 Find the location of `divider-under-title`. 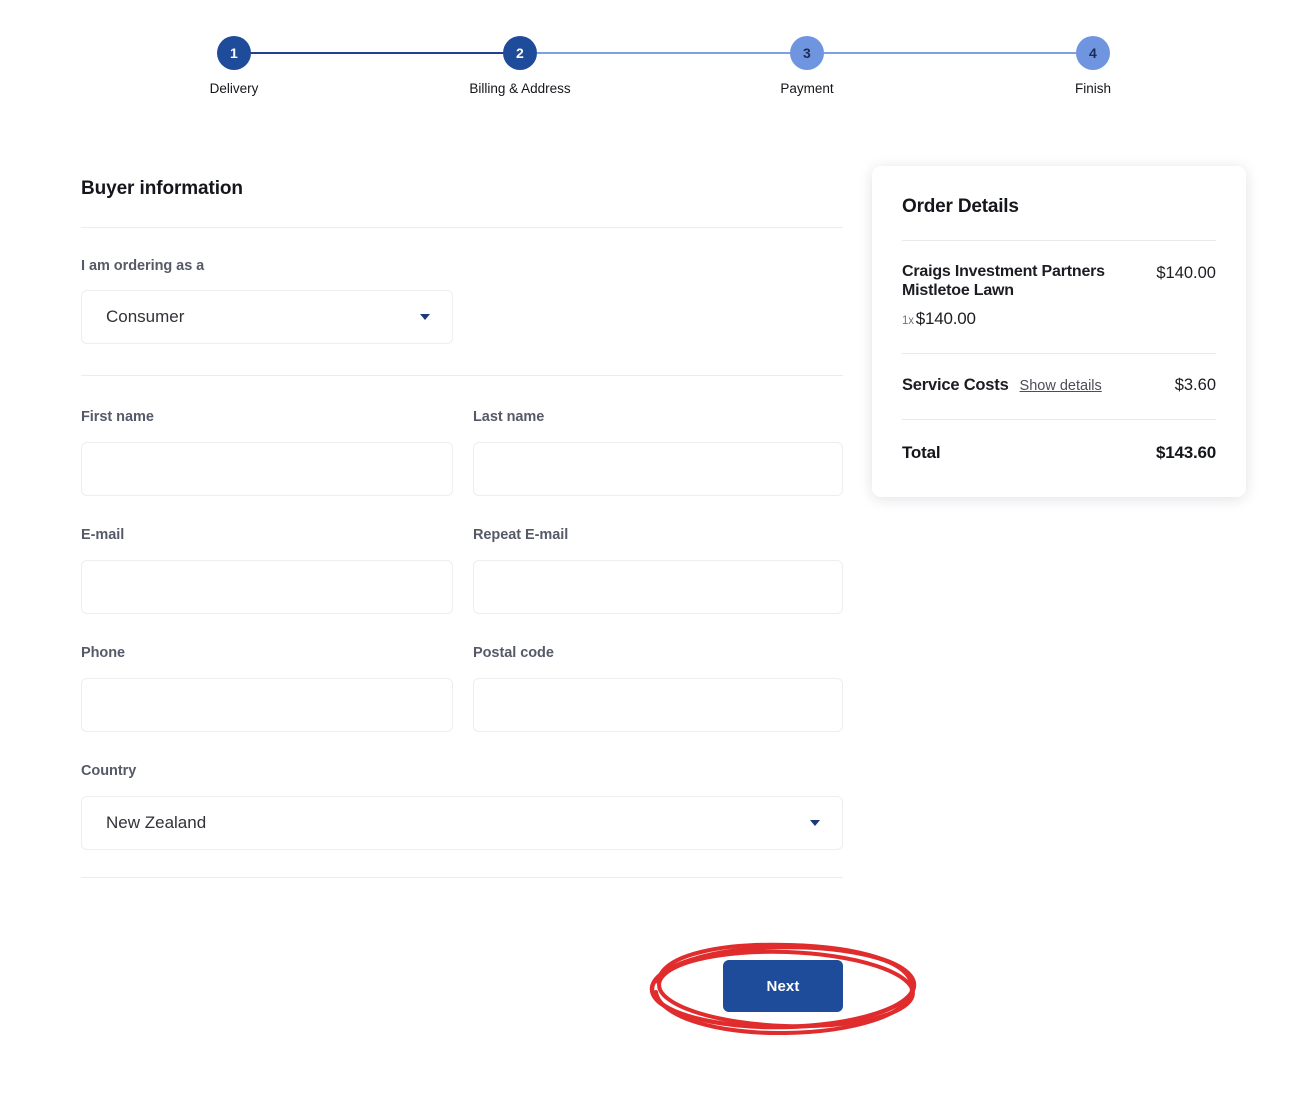

divider-under-title is located at coordinates (462, 227).